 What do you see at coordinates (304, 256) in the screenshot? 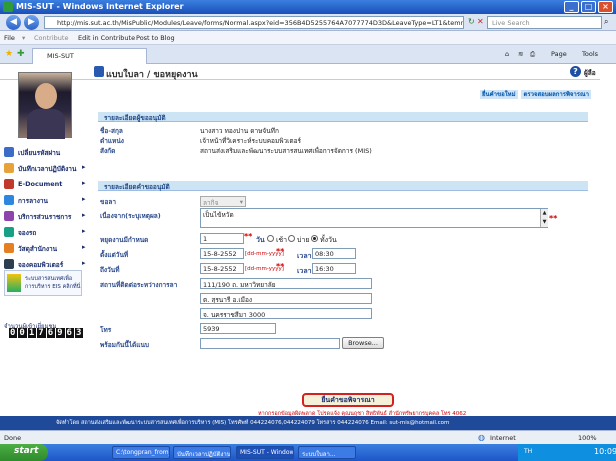
I see `start-time-label: เวลา` at bounding box center [304, 256].